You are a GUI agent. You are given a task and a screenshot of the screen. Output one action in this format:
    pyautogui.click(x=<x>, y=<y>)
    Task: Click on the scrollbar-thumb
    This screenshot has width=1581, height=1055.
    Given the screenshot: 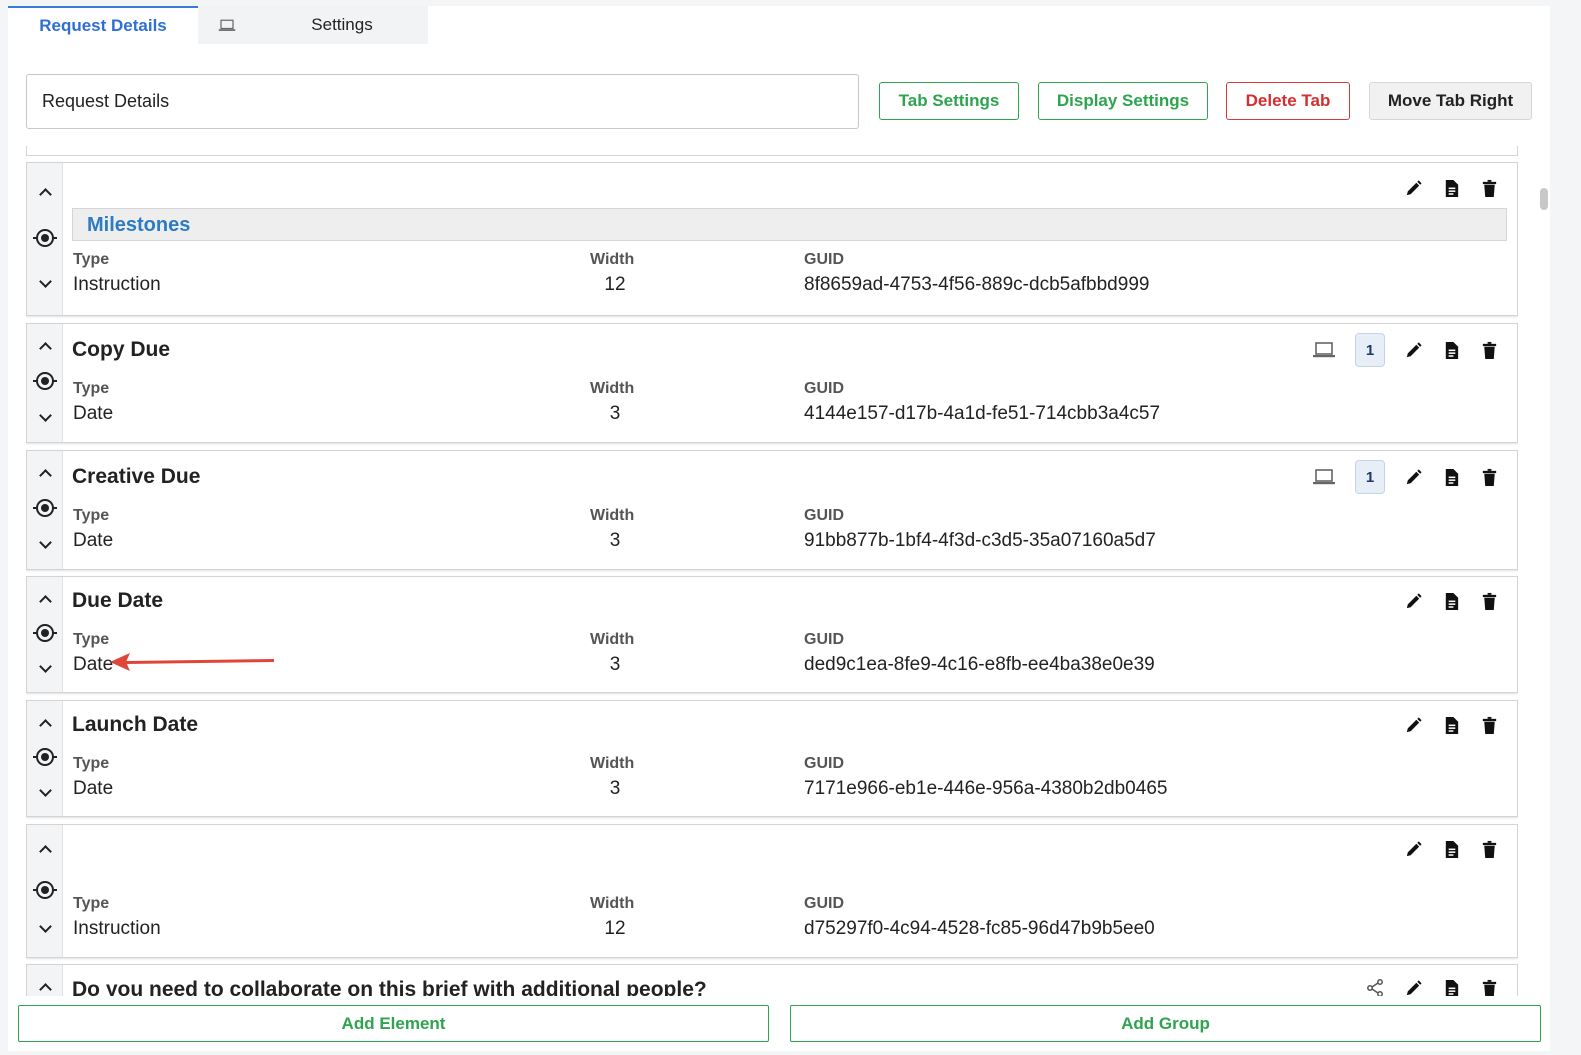 What is the action you would take?
    pyautogui.click(x=1544, y=199)
    